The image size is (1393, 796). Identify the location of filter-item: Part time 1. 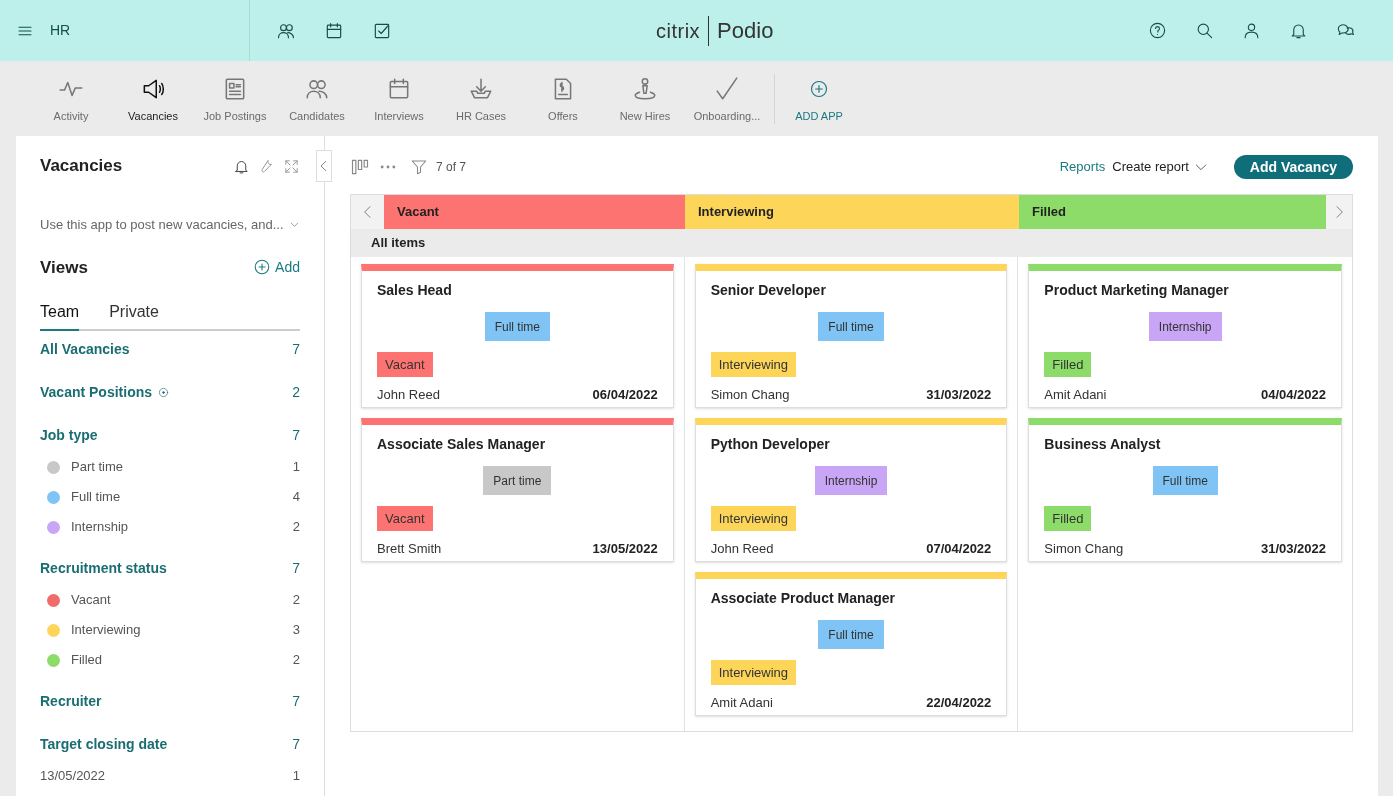
(170, 467).